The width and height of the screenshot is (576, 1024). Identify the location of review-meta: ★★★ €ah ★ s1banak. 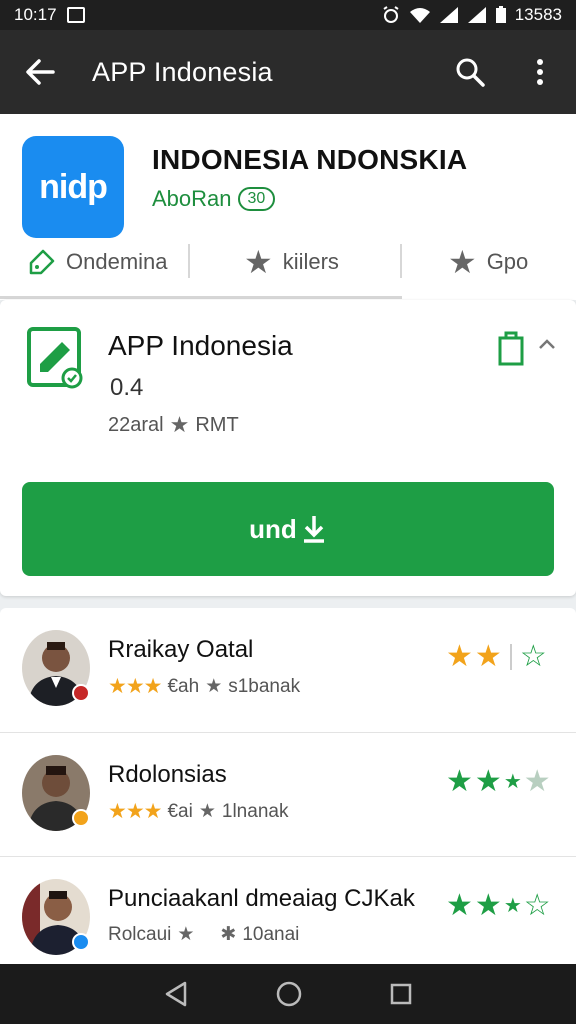
(204, 686).